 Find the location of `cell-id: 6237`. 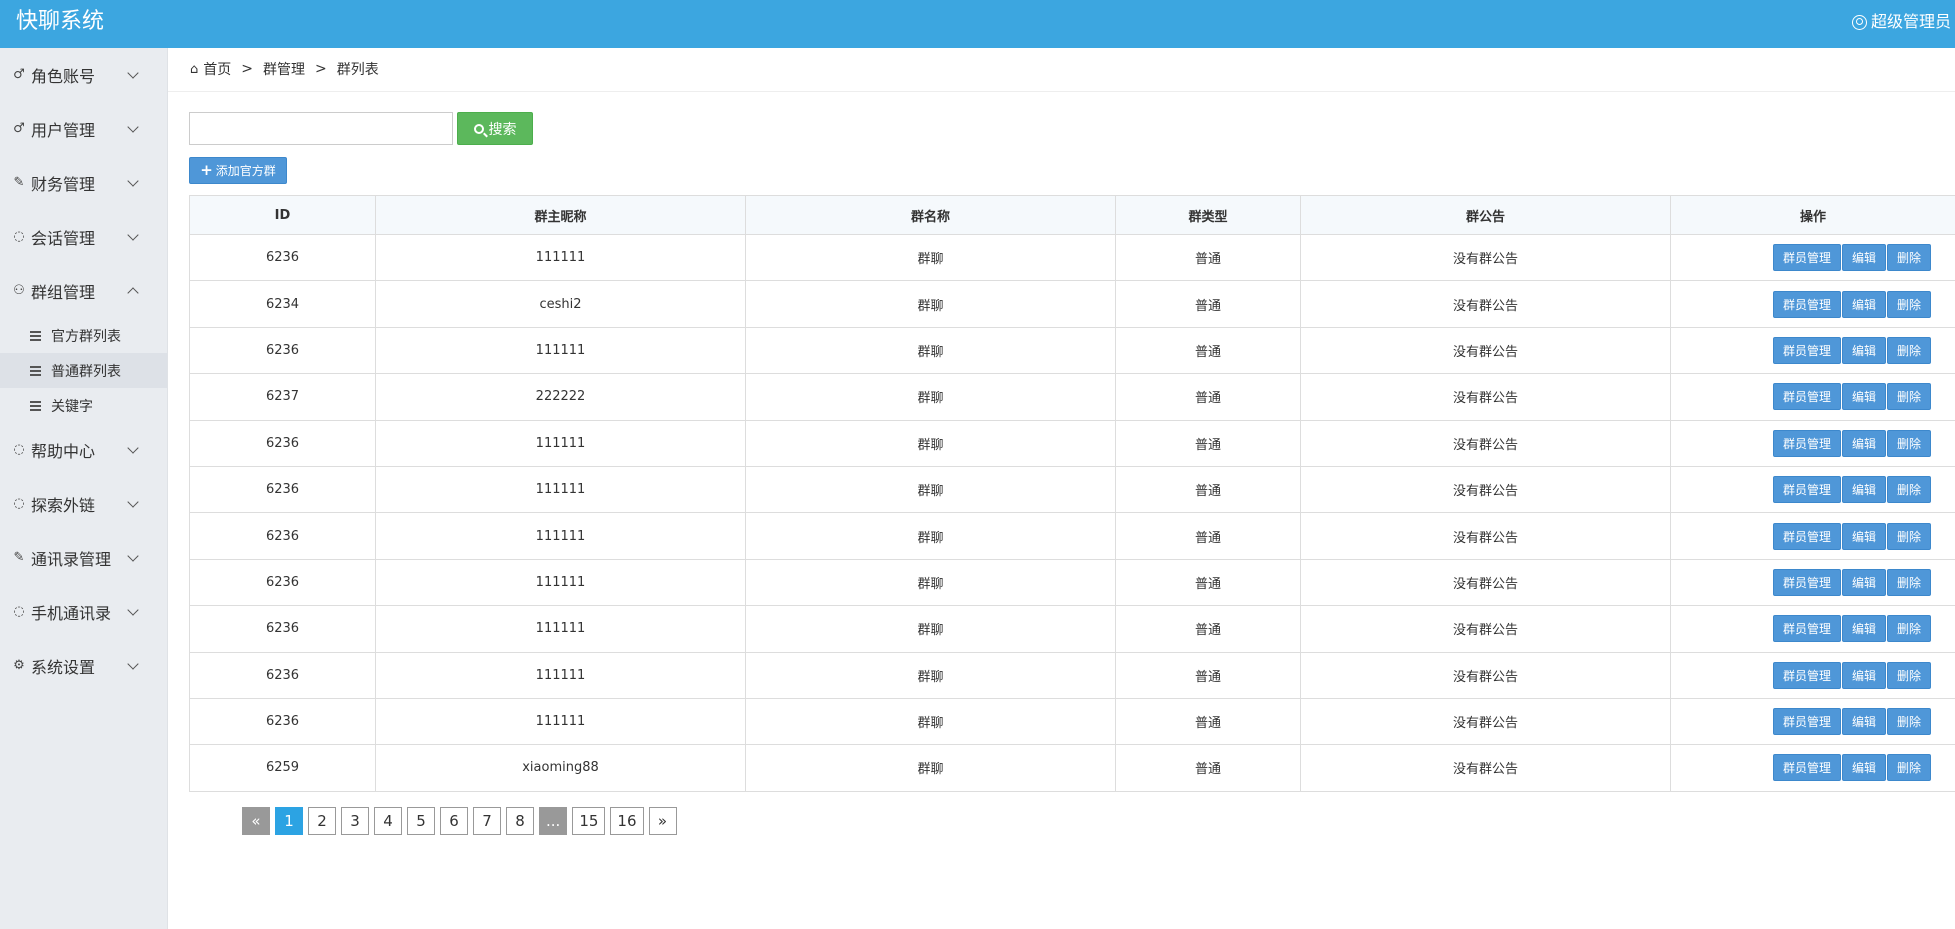

cell-id: 6237 is located at coordinates (282, 397).